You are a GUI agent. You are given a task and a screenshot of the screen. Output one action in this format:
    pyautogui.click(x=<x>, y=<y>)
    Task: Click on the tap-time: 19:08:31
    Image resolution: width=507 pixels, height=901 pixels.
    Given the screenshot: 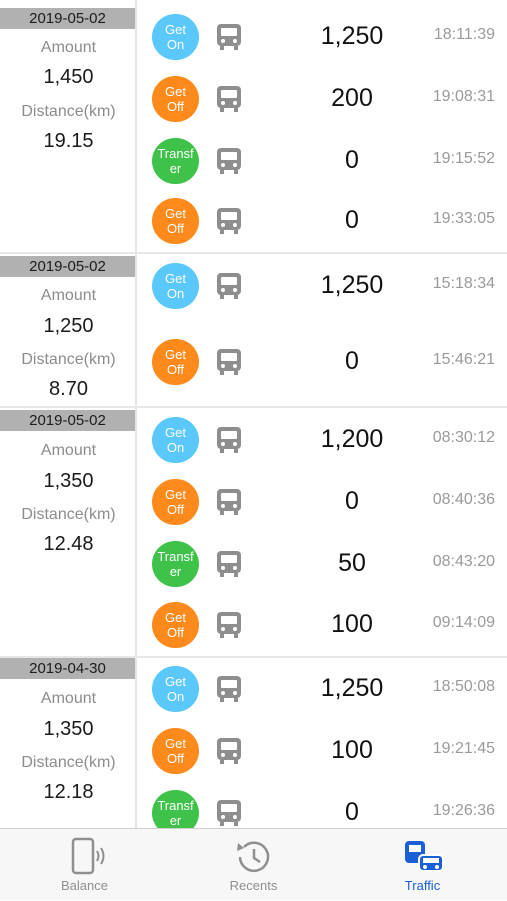 What is the action you would take?
    pyautogui.click(x=463, y=96)
    